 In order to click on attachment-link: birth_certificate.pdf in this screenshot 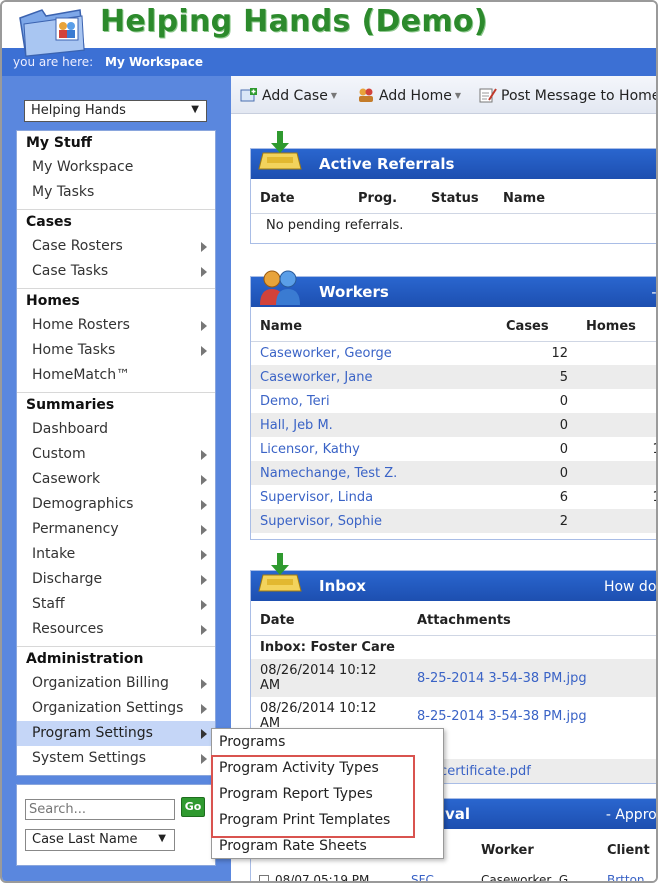, I will do `click(529, 771)`.